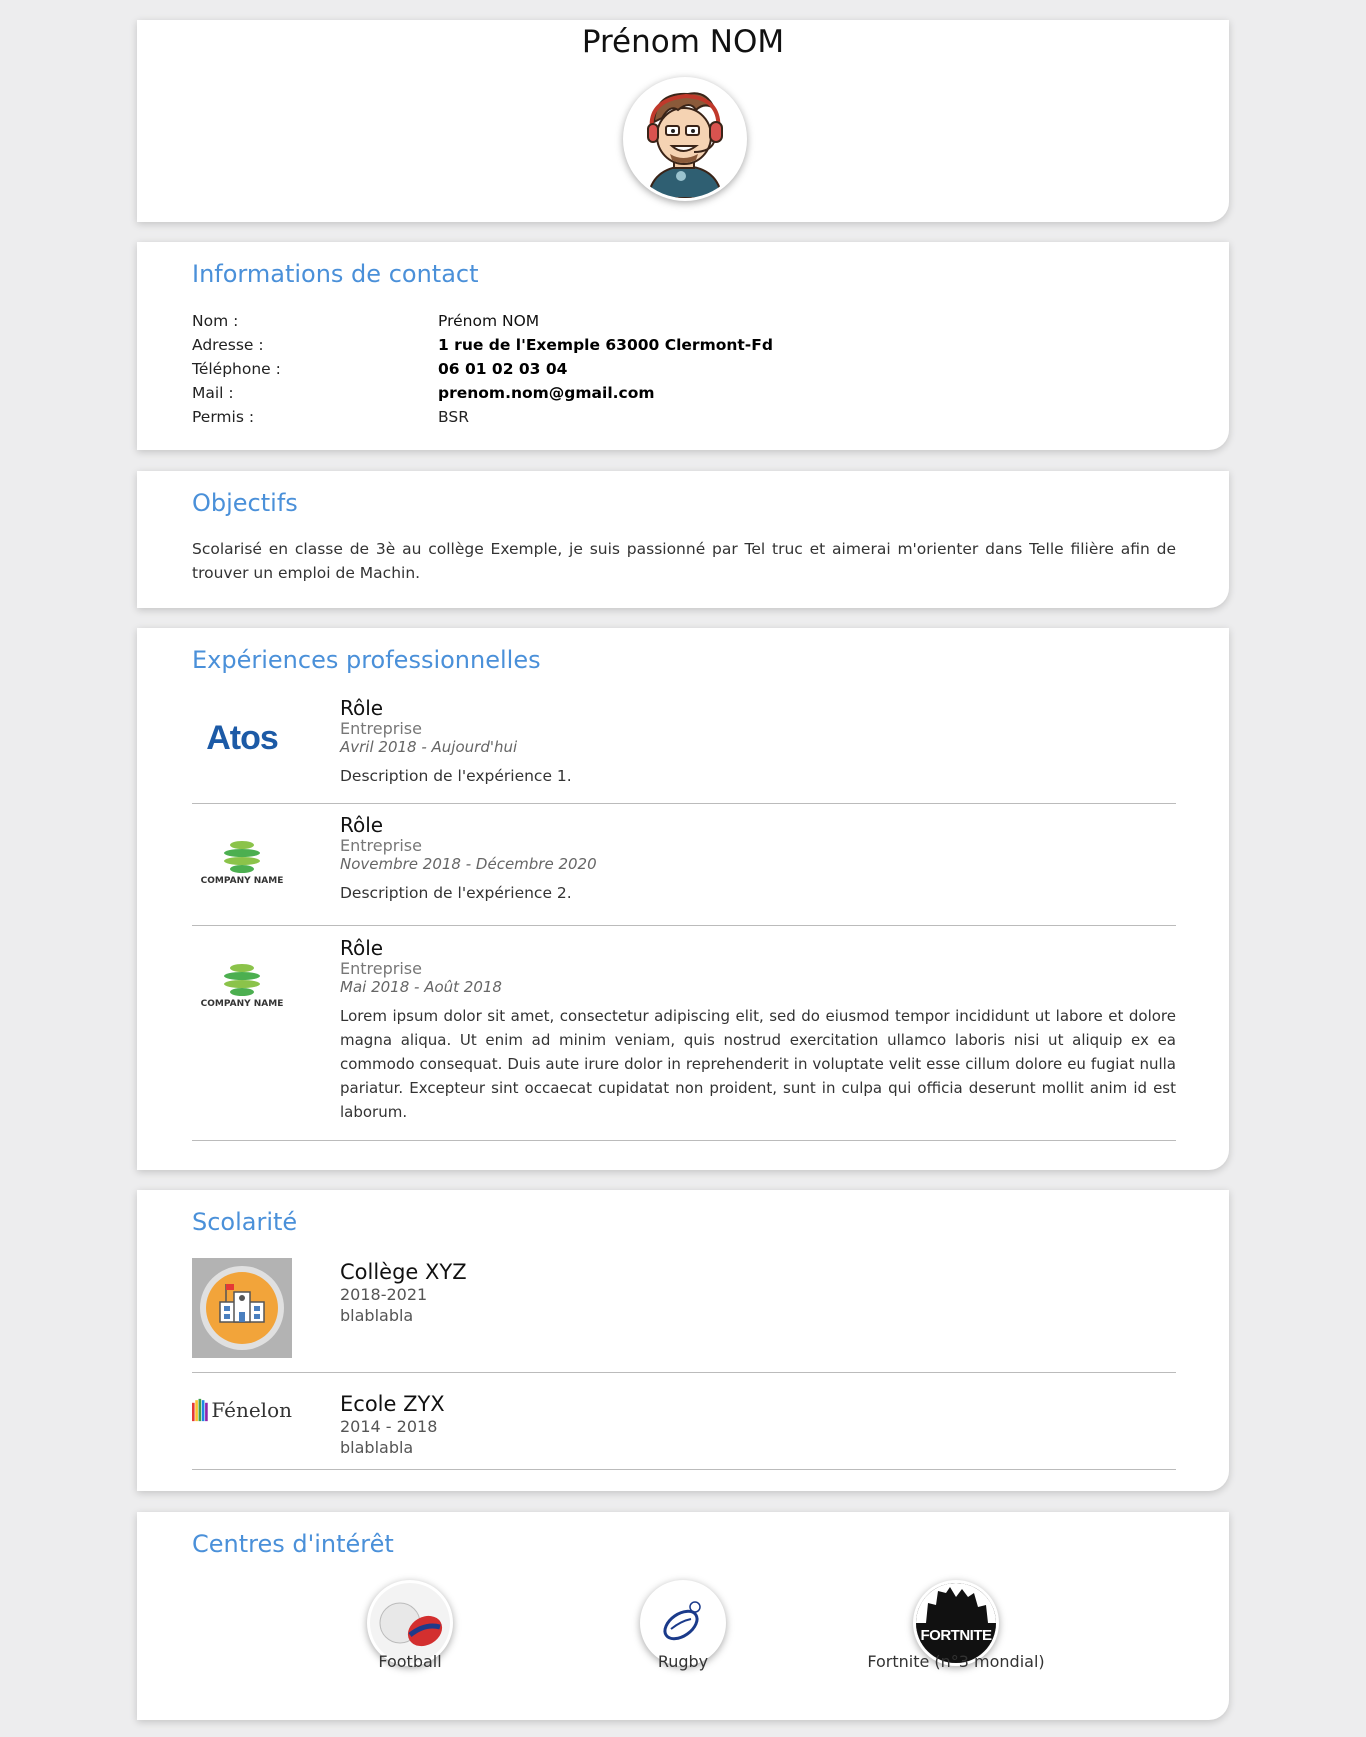 The width and height of the screenshot is (1366, 1737). Describe the element at coordinates (429, 747) in the screenshot. I see `experience-dates: Avril 2018 - Aujourd'hui` at that location.